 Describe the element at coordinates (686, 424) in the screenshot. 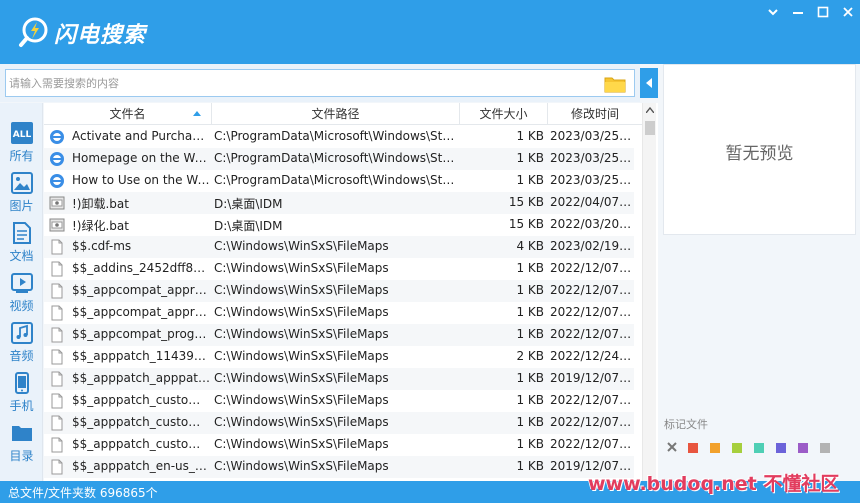

I see `tags-label: 标记文件` at that location.